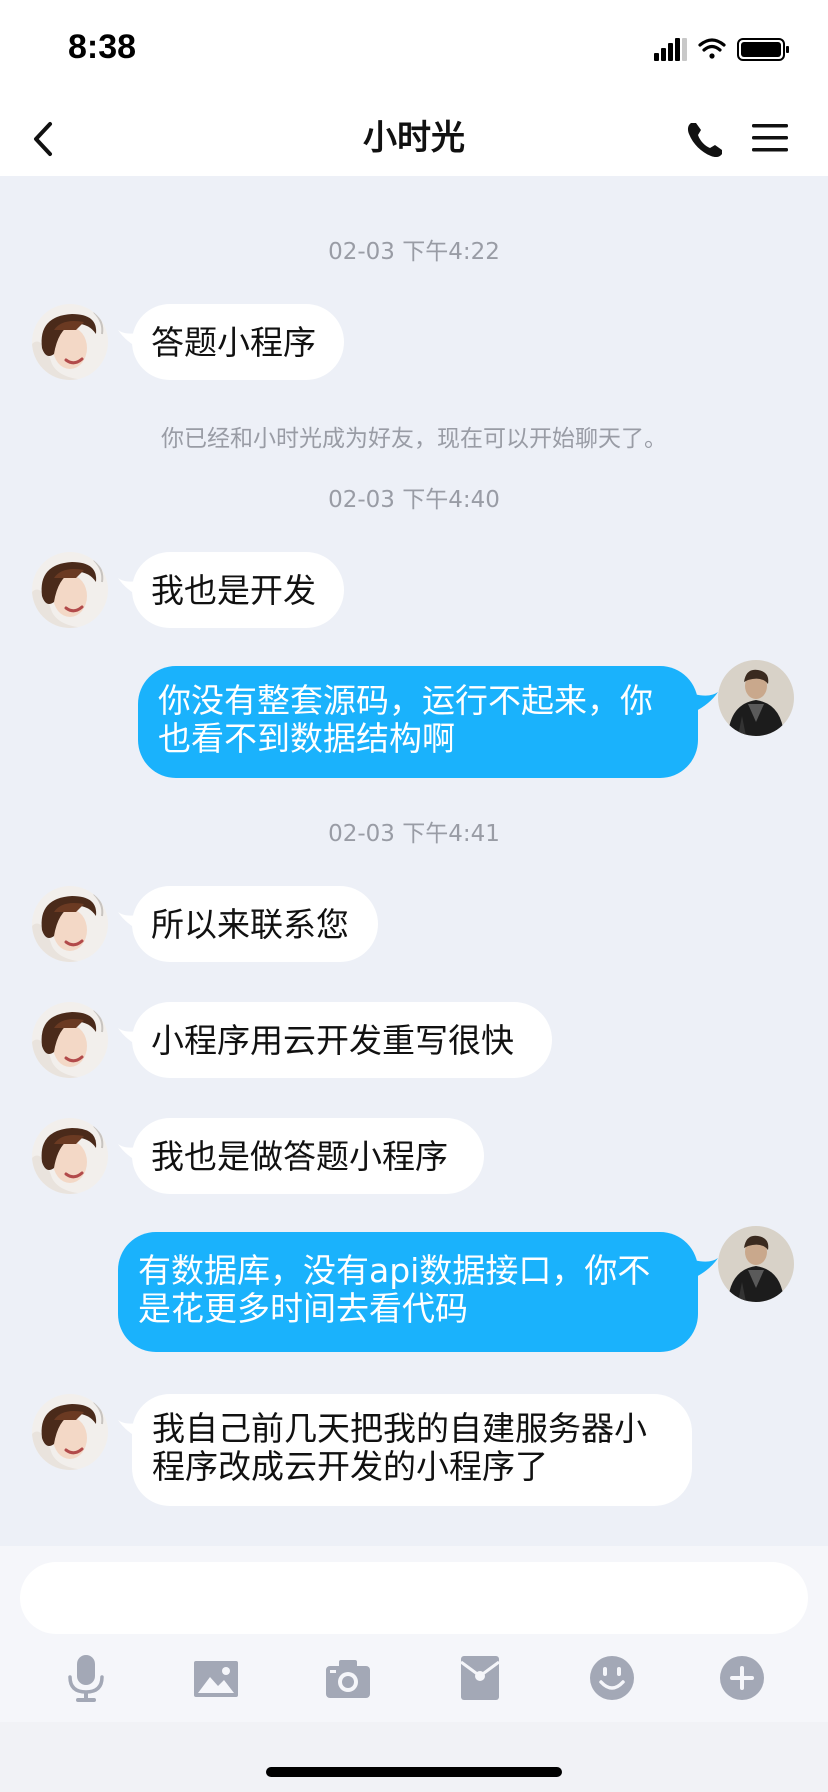 This screenshot has width=828, height=1792. I want to click on message-bubble: 我自己前几天把我的自建服务器小程序改成云开发的小程序了, so click(412, 1450).